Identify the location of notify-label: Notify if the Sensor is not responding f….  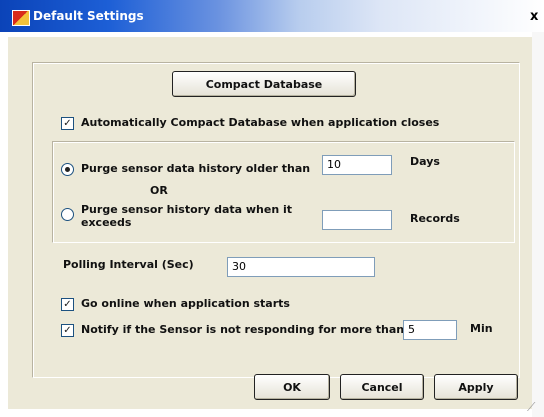
(243, 329).